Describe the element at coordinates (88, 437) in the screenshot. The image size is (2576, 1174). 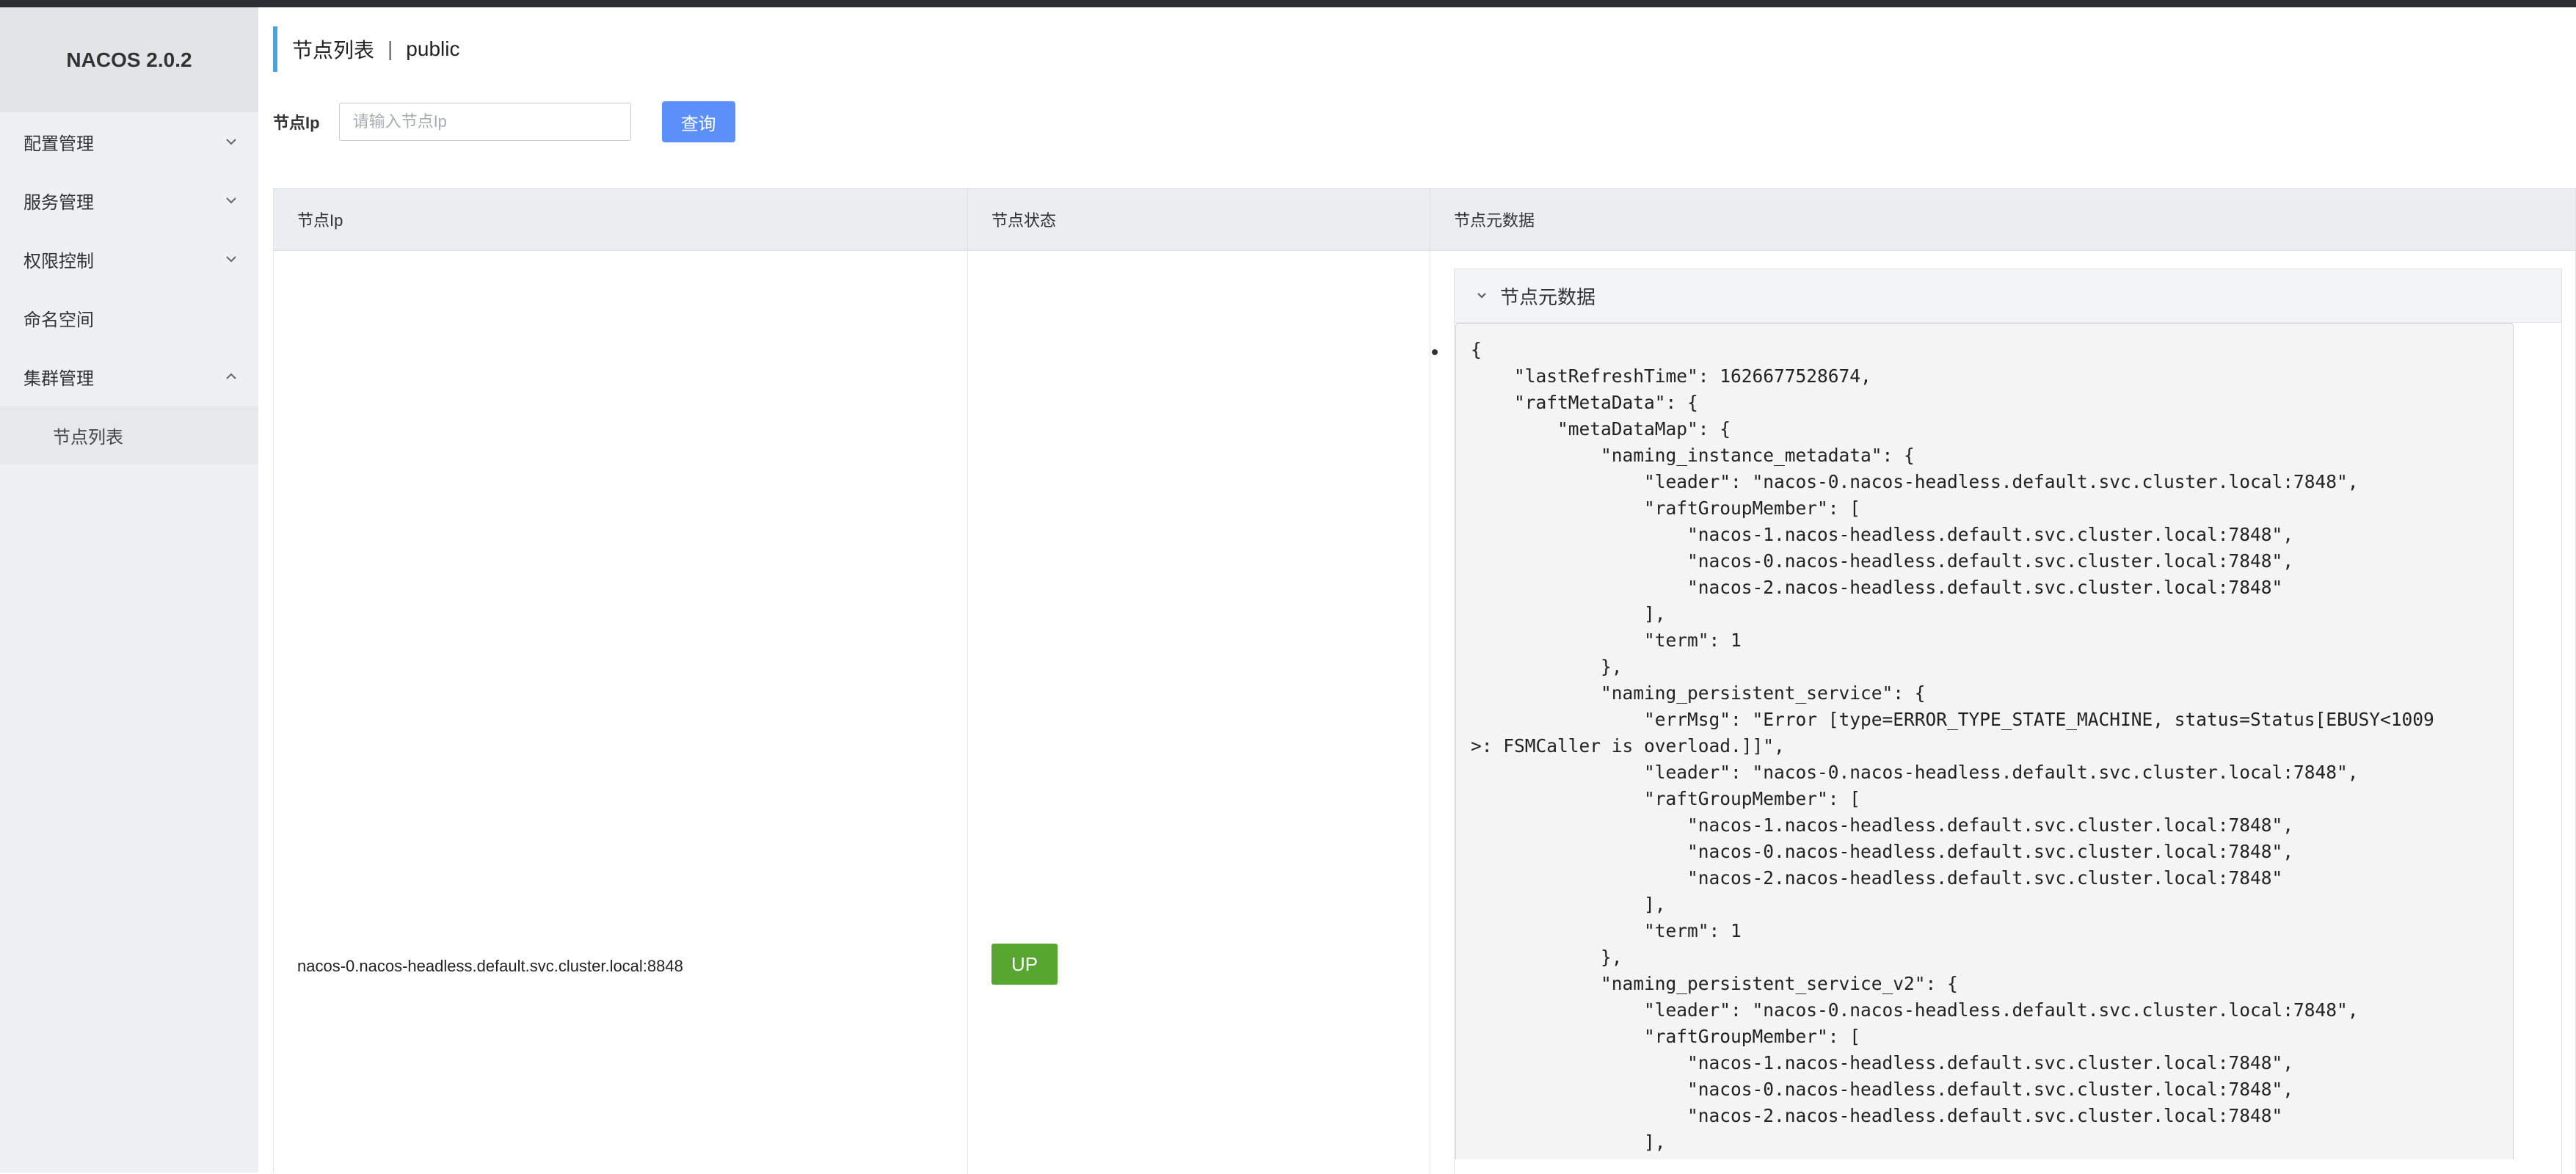
I see `sidebar-subitem-label: 节点列表` at that location.